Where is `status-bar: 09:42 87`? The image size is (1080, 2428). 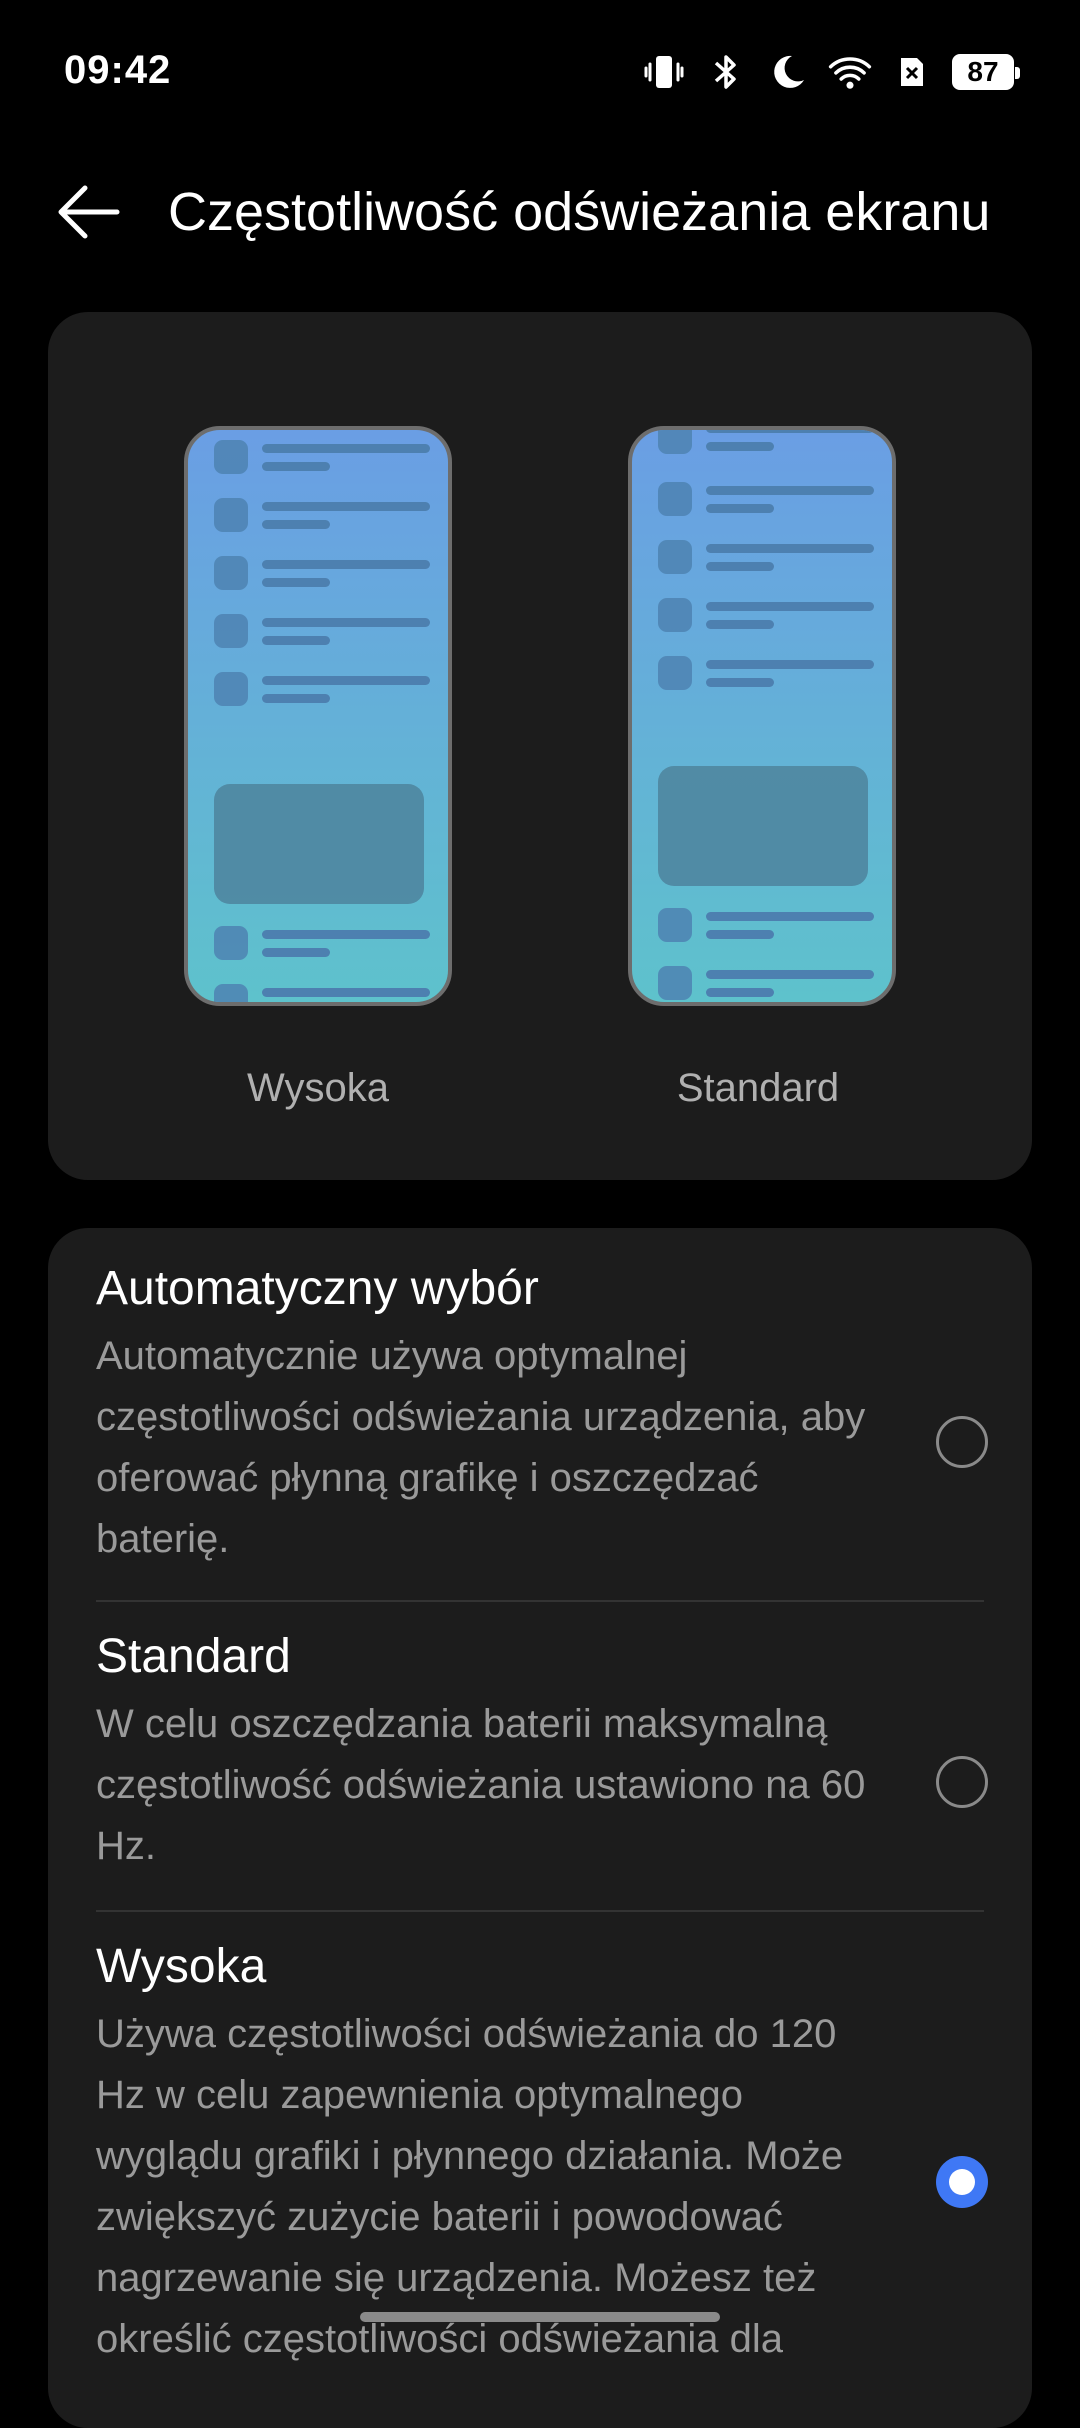
status-bar: 09:42 87 is located at coordinates (540, 75).